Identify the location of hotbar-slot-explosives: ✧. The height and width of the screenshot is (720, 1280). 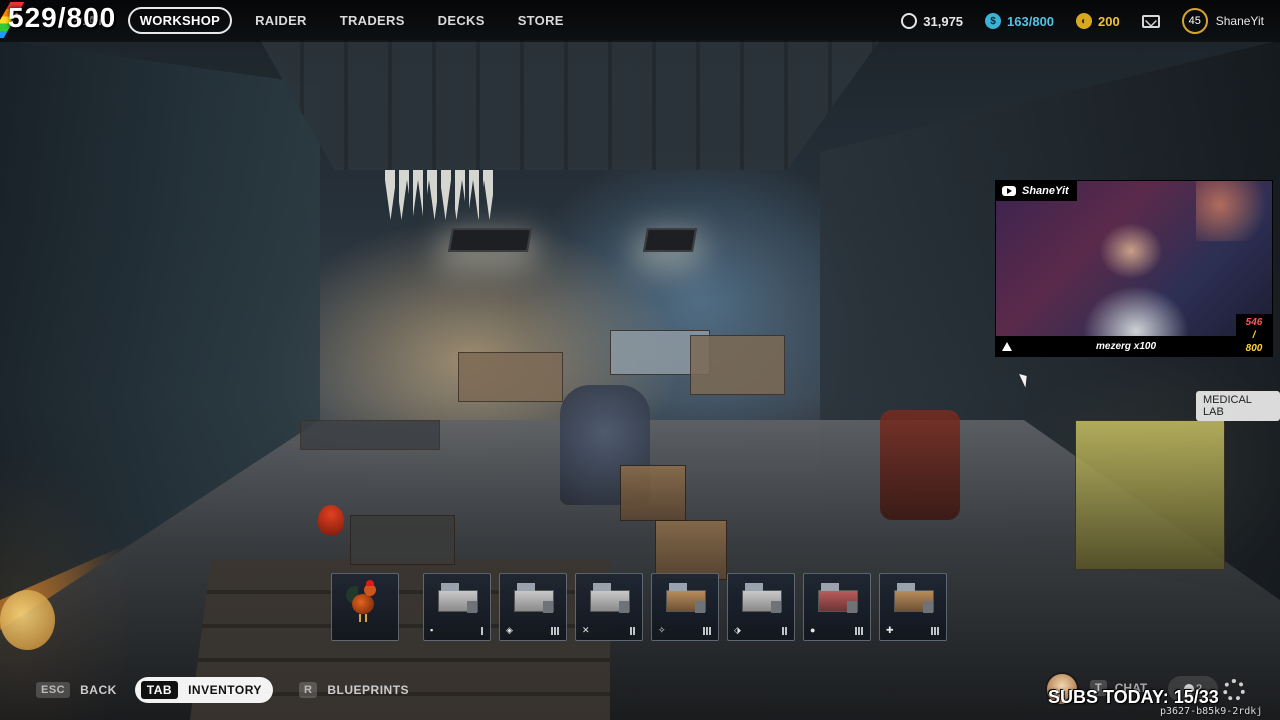
(685, 607).